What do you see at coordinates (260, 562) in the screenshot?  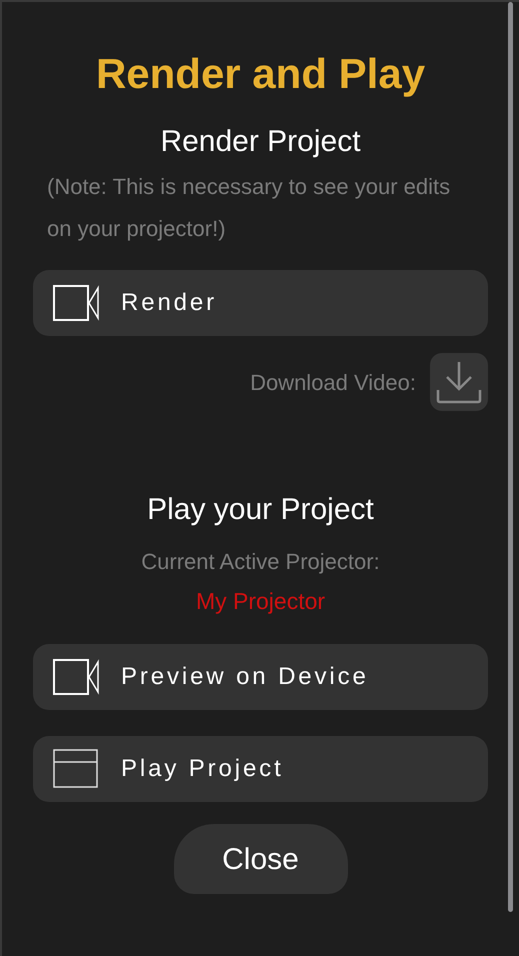 I see `projector-label: Current Active Projector:` at bounding box center [260, 562].